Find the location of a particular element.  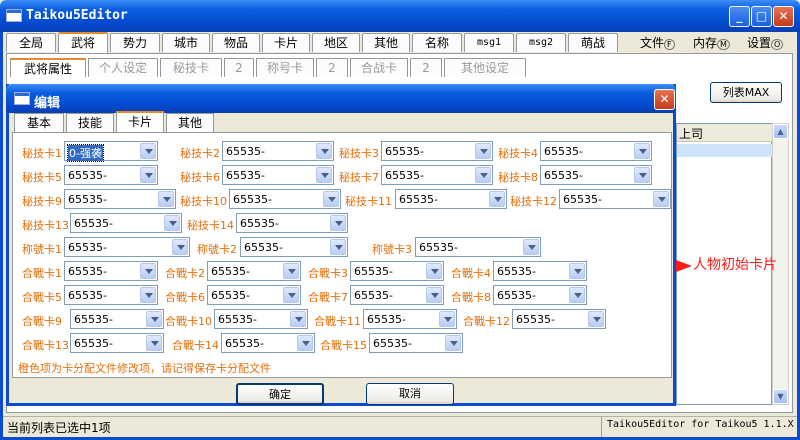

dialog-tab-4: 其他 is located at coordinates (190, 123).